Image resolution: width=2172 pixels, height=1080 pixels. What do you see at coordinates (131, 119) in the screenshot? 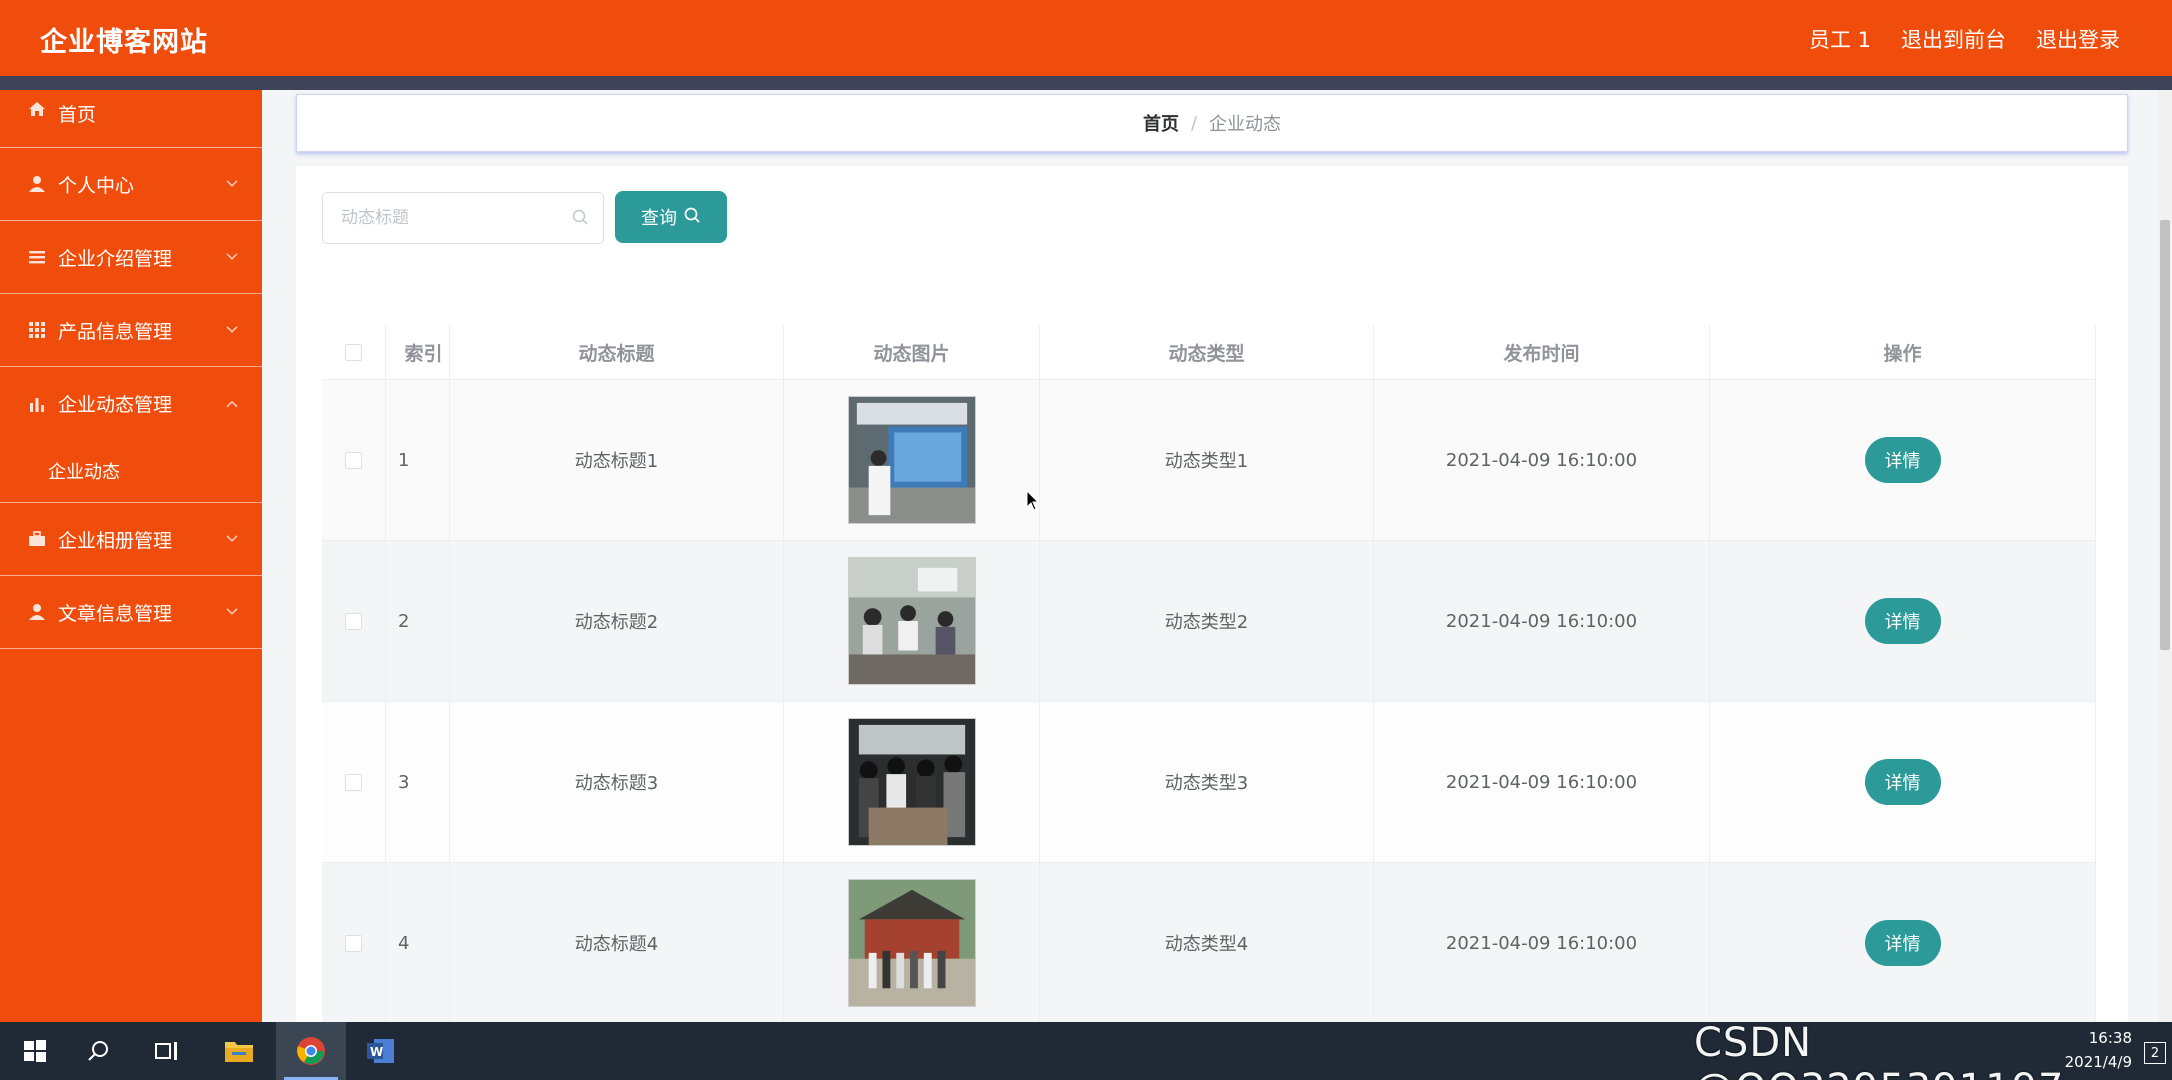
I see `sidebar-item-home: 首页` at bounding box center [131, 119].